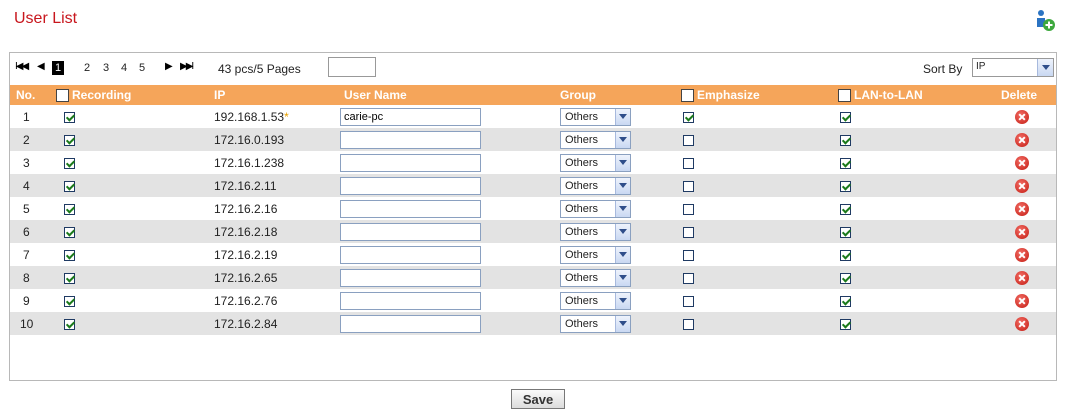 Image resolution: width=1065 pixels, height=411 pixels. Describe the element at coordinates (169, 66) in the screenshot. I see `next-page-icon: ▶` at that location.